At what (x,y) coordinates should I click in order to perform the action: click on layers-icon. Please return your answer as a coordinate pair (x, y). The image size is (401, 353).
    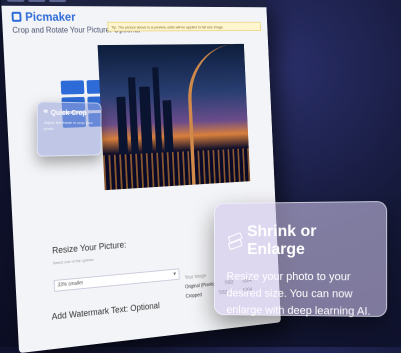
    Looking at the image, I should click on (235, 241).